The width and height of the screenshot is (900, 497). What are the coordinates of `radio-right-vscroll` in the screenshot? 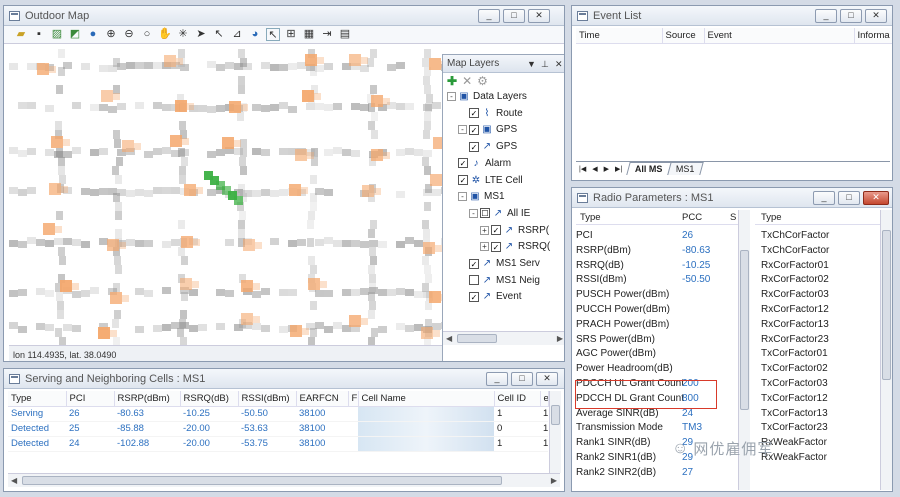 It's located at (886, 350).